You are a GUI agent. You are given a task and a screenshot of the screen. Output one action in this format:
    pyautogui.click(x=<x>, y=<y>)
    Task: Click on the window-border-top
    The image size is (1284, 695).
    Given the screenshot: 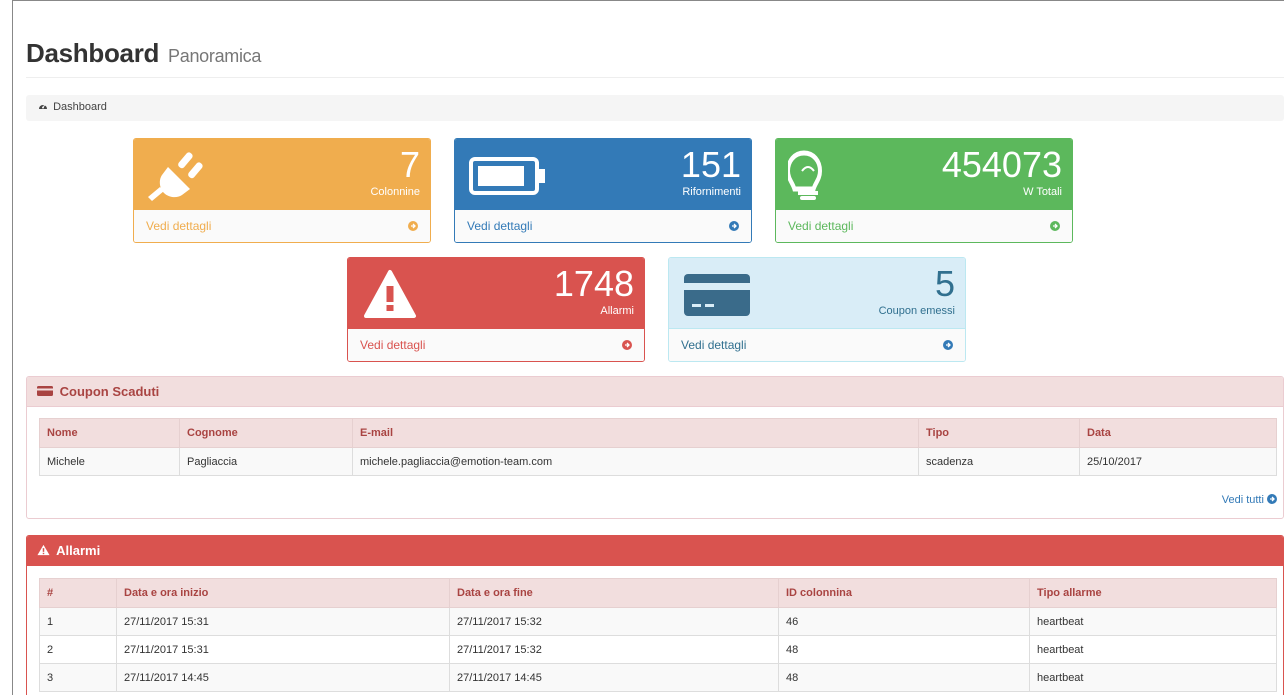 What is the action you would take?
    pyautogui.click(x=648, y=0)
    